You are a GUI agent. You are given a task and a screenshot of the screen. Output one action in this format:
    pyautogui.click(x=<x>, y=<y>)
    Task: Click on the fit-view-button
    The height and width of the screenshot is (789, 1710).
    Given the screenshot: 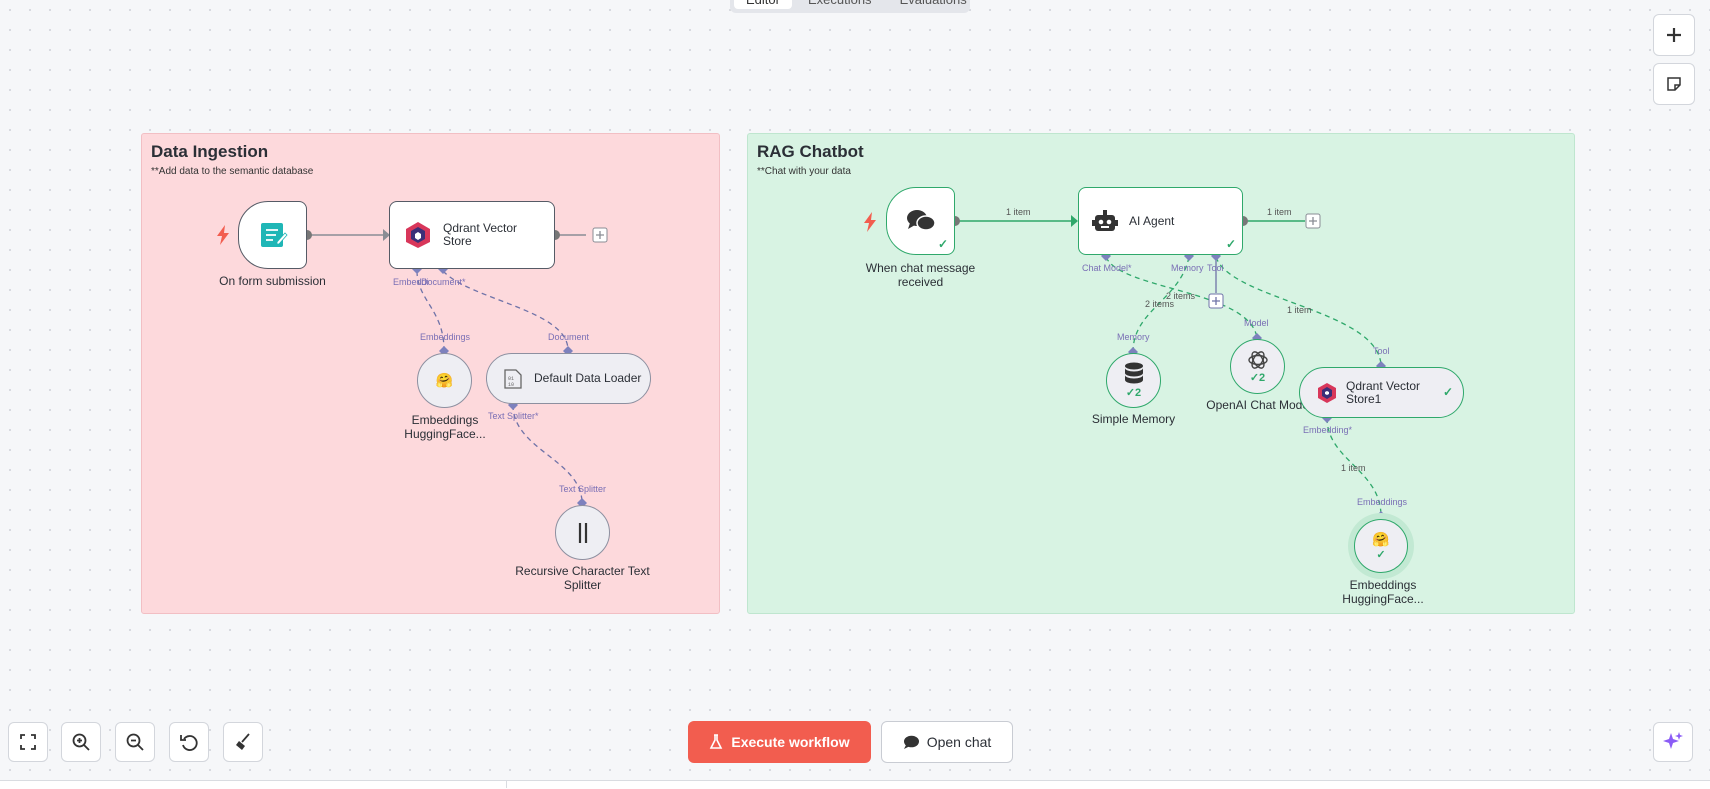 What is the action you would take?
    pyautogui.click(x=28, y=742)
    